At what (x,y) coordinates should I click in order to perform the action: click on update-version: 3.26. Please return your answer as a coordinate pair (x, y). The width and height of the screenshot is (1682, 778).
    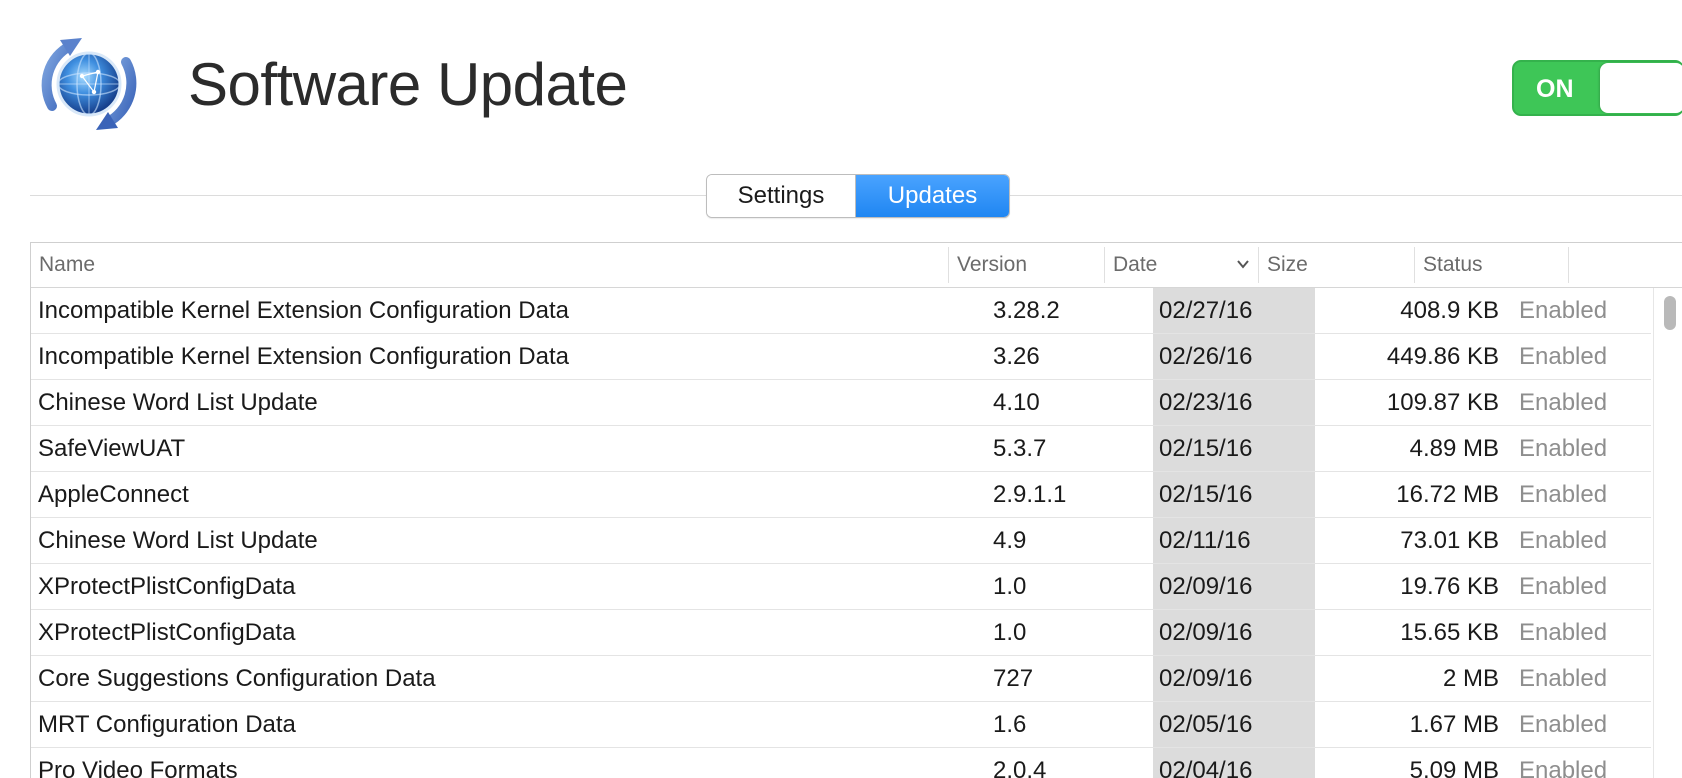
    Looking at the image, I should click on (1016, 356).